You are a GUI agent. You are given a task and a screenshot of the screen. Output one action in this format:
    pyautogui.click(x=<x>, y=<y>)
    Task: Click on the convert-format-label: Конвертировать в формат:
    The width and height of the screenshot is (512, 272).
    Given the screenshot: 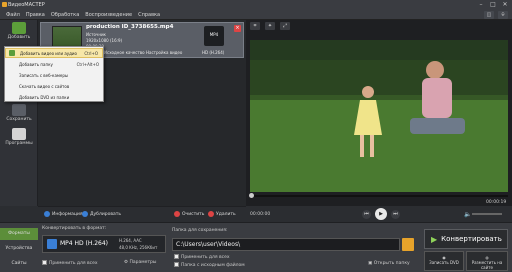 What is the action you would take?
    pyautogui.click(x=74, y=228)
    